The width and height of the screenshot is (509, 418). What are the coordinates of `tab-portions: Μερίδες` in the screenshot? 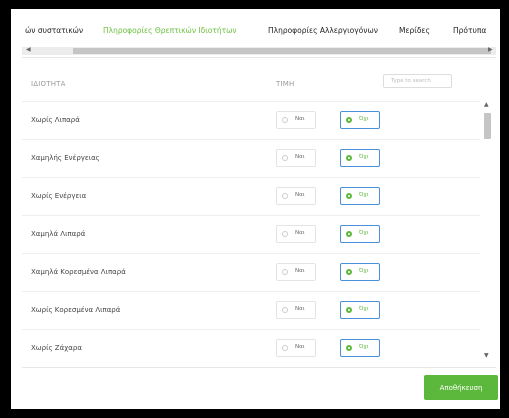 It's located at (414, 30).